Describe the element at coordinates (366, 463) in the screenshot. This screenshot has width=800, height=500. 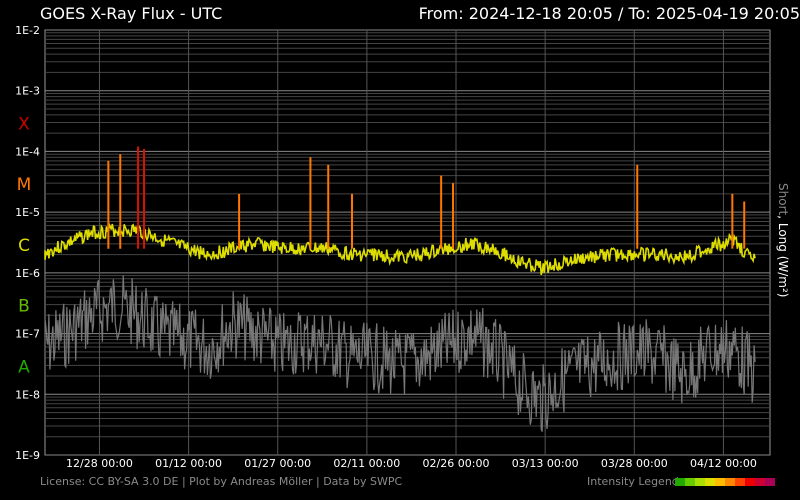
I see `x-tick-label: 02/11 00:00` at that location.